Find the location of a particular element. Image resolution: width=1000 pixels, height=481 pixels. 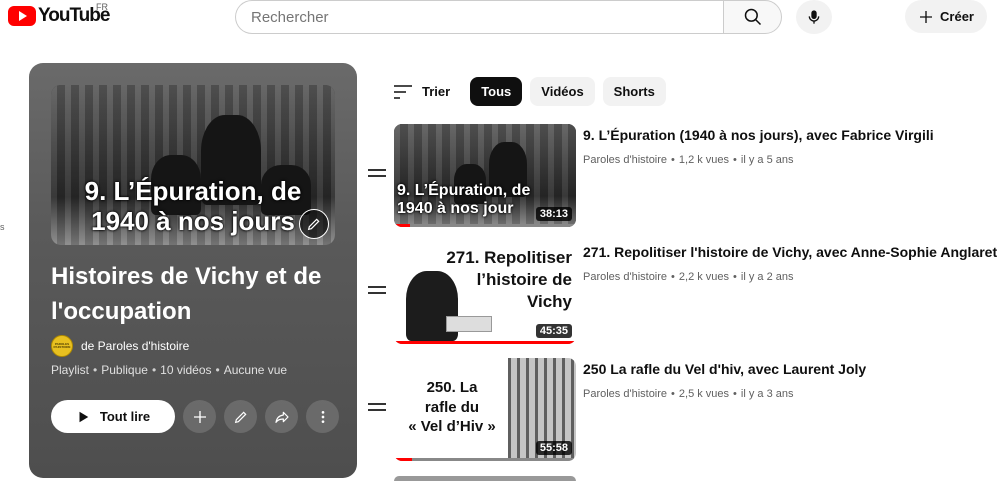

meta-video-count: 10 vidéos is located at coordinates (186, 370).